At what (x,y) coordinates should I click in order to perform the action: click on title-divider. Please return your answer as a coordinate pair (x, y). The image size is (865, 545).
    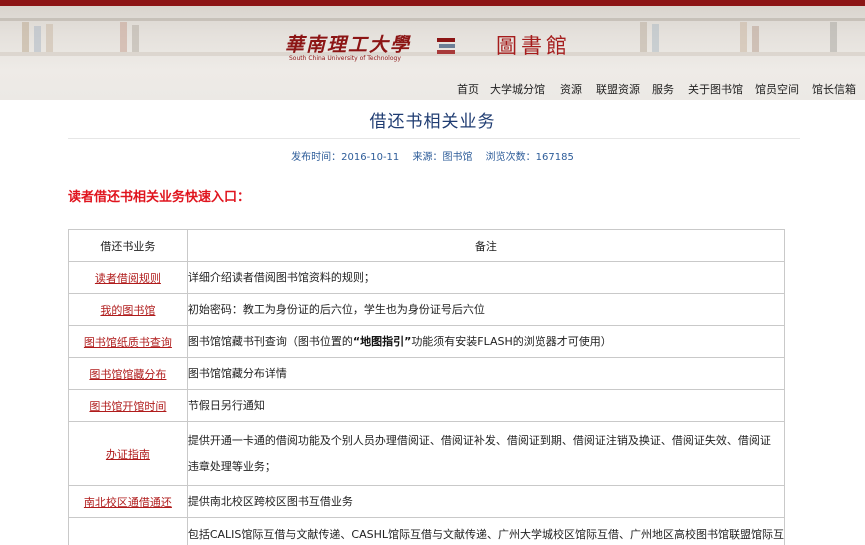
    Looking at the image, I should click on (434, 138).